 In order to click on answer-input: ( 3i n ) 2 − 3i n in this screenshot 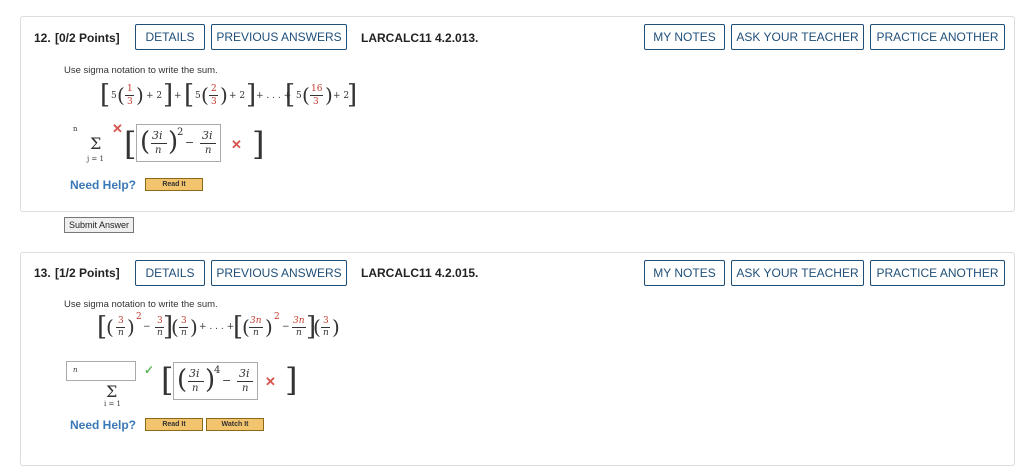, I will do `click(178, 143)`.